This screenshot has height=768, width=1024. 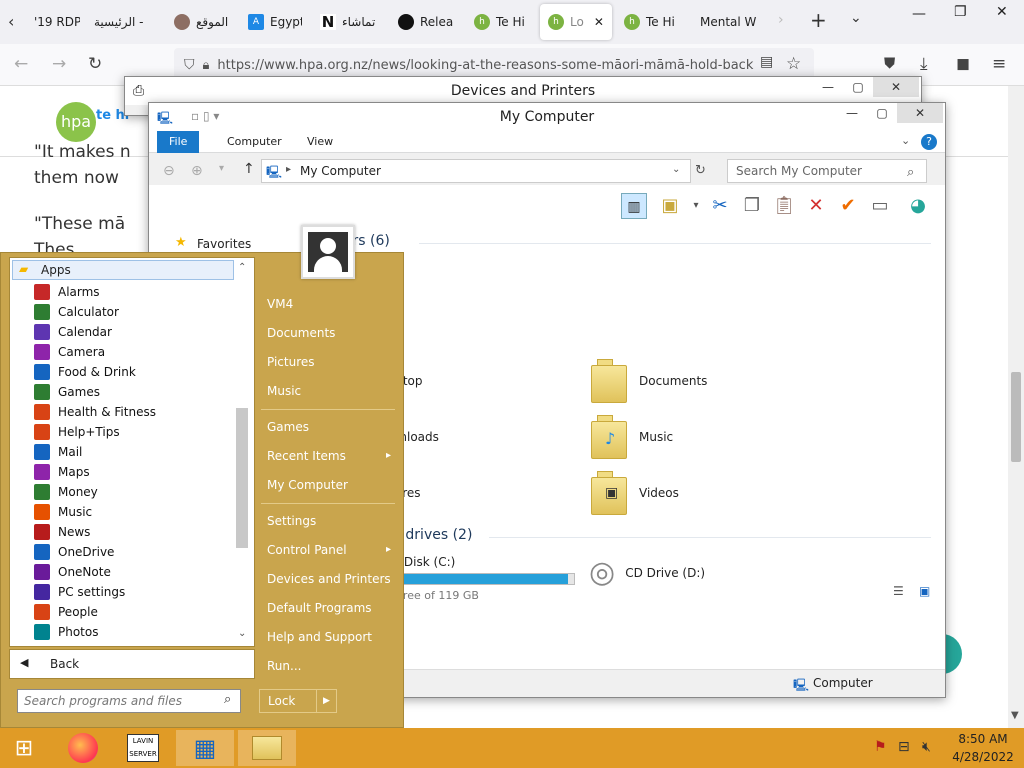 What do you see at coordinates (143, 748) in the screenshot?
I see `taskbar-lavin: LAVIN SERVER` at bounding box center [143, 748].